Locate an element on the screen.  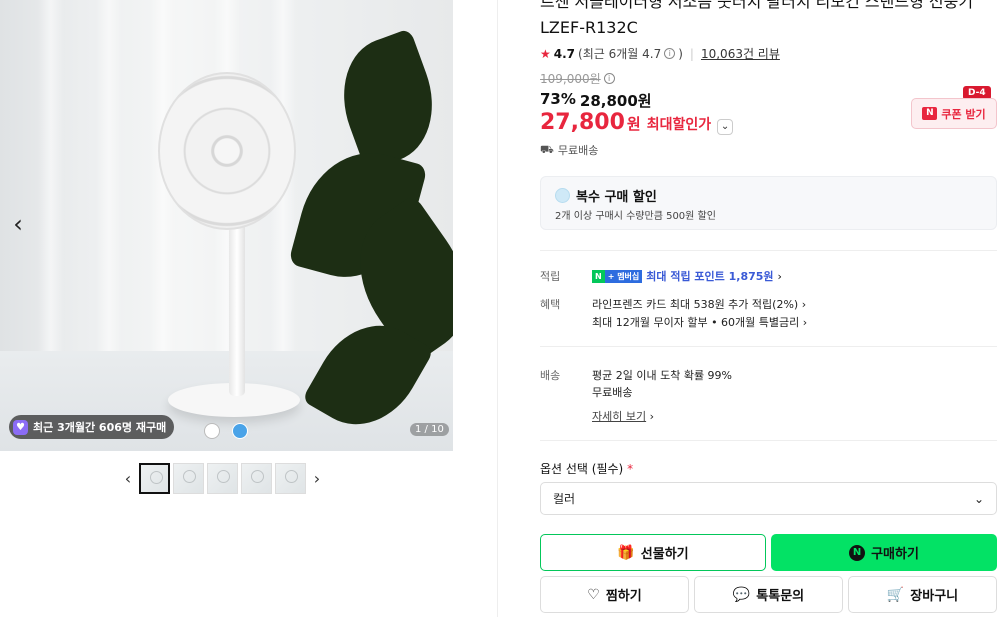
color-select-value: 컬러 is located at coordinates (564, 499).